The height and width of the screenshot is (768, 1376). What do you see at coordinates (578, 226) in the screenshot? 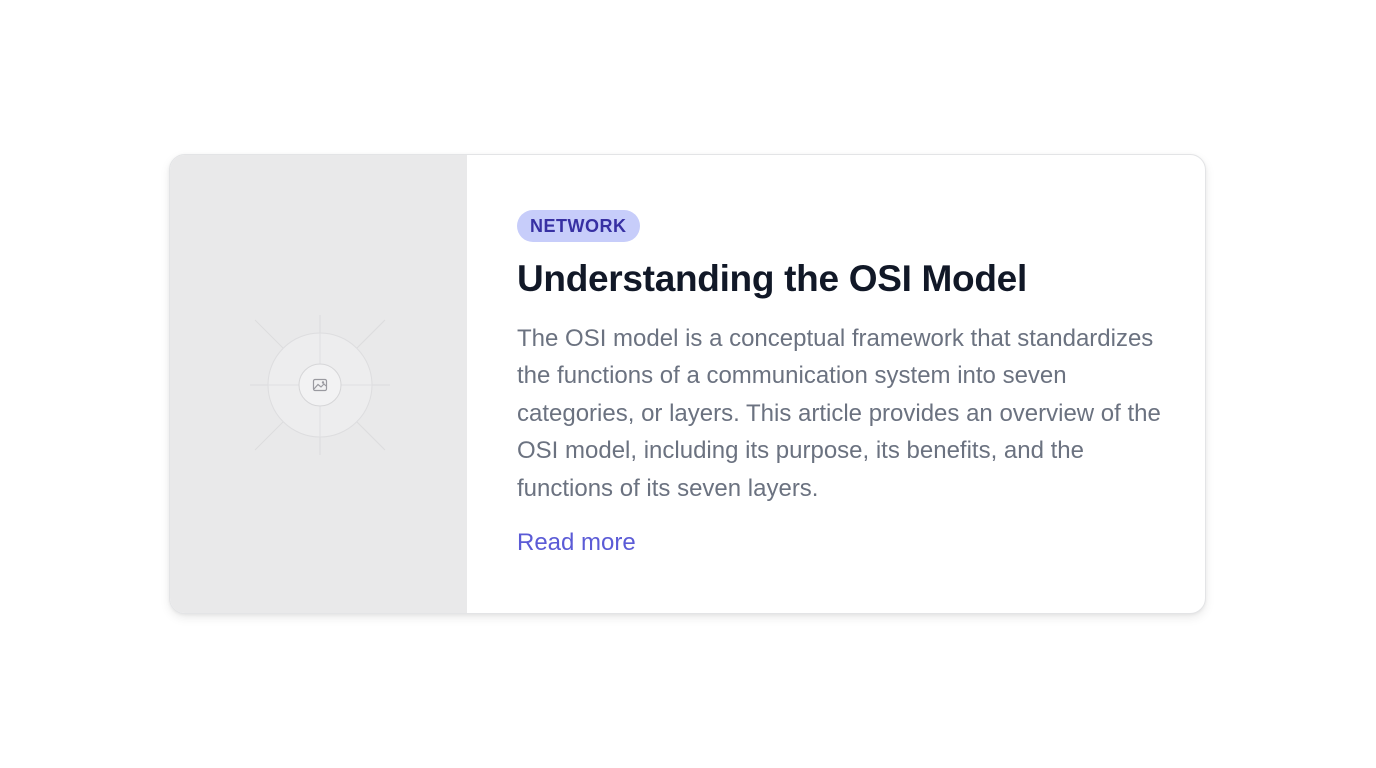
I see `category-badge: NETWORK` at bounding box center [578, 226].